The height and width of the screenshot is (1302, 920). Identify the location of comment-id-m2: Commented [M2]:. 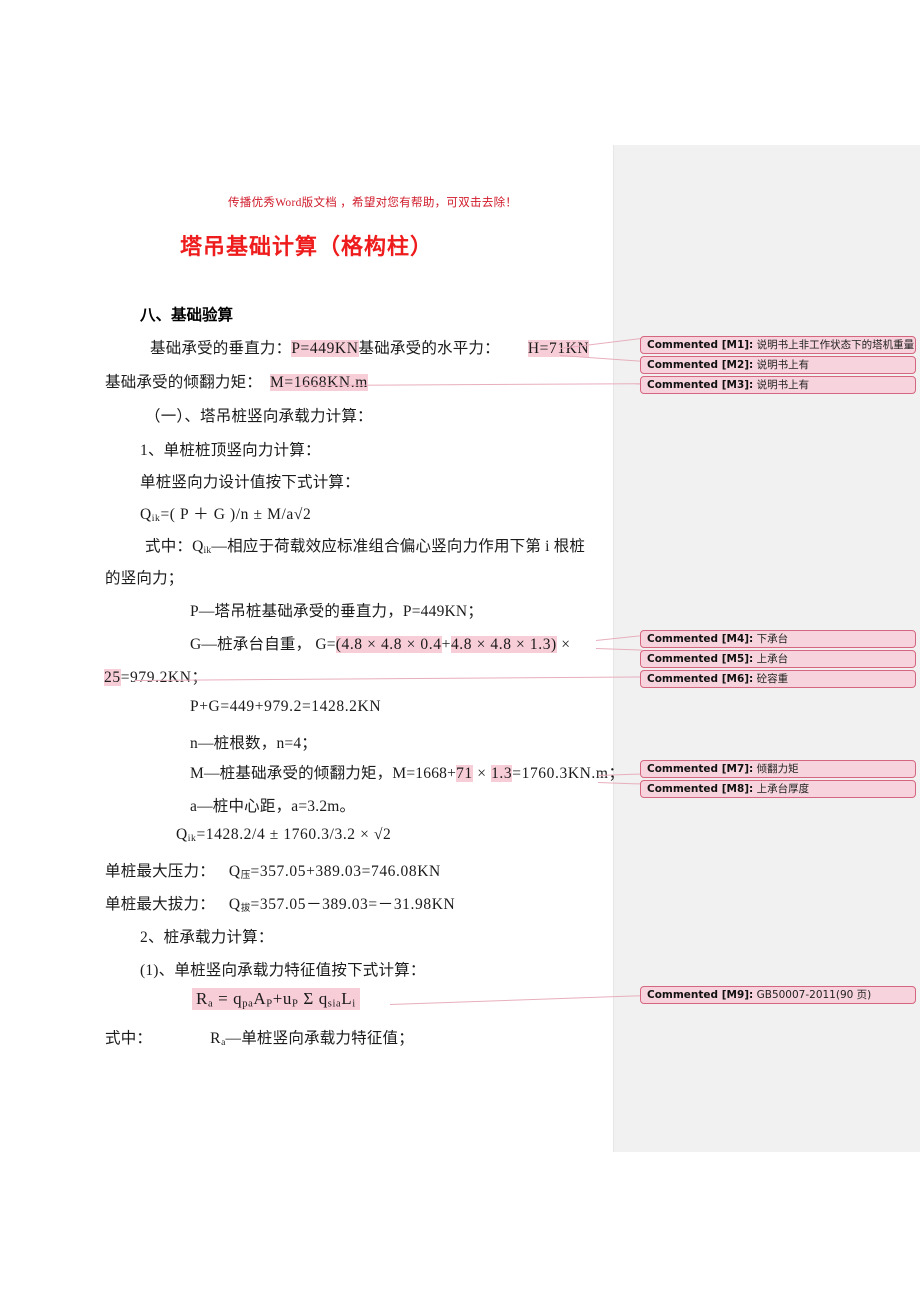
(700, 365).